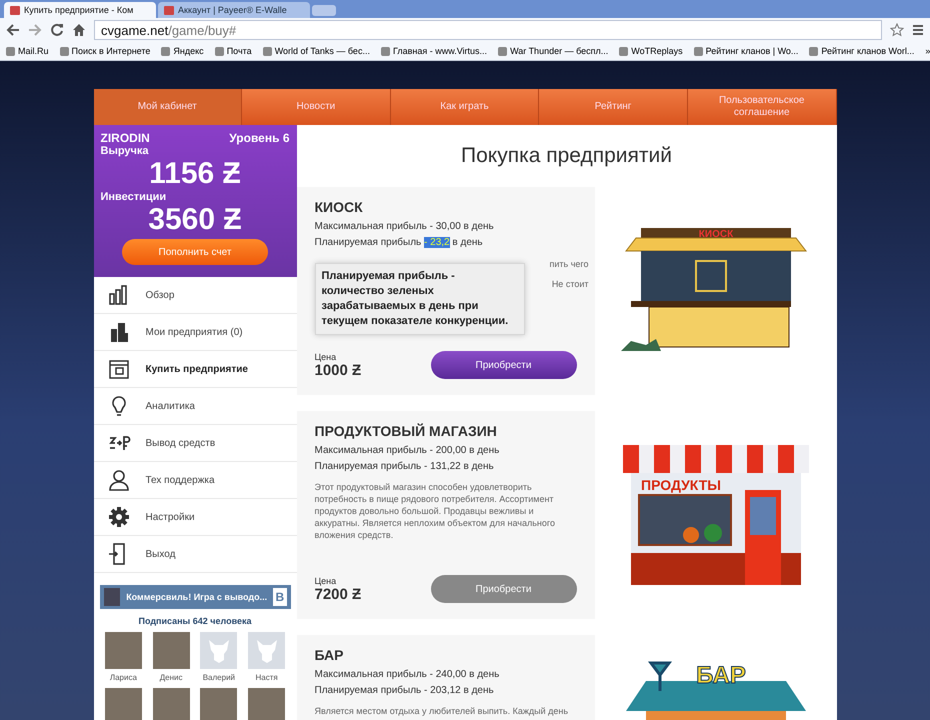 The height and width of the screenshot is (720, 930). I want to click on bookmark: Яндекс, so click(182, 51).